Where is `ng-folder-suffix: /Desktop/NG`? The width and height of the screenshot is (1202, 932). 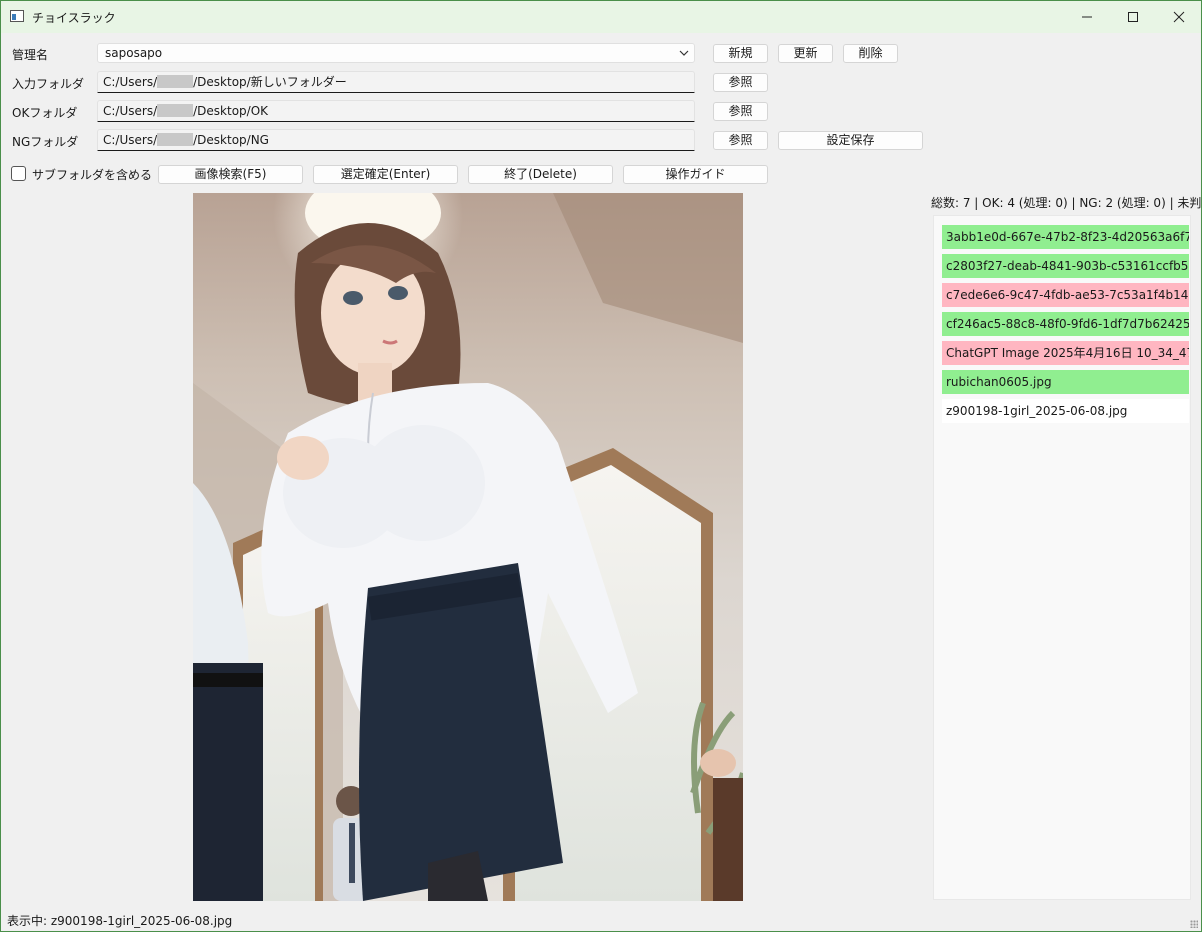
ng-folder-suffix: /Desktop/NG is located at coordinates (231, 140).